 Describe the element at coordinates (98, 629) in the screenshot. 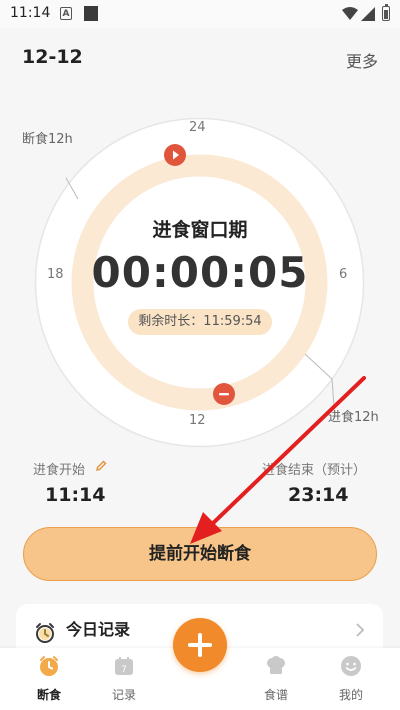

I see `today-record-title: 今日记录` at that location.